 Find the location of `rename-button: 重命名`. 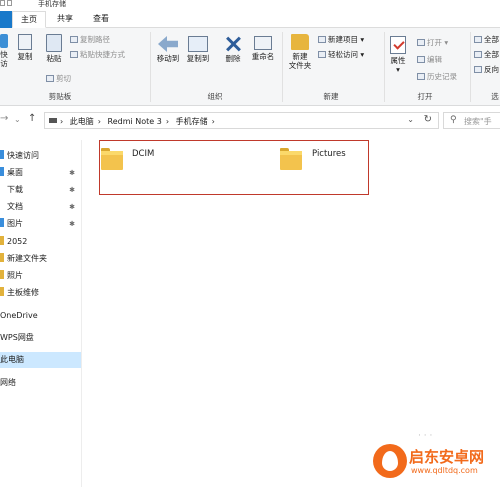

rename-button: 重命名 is located at coordinates (263, 48).